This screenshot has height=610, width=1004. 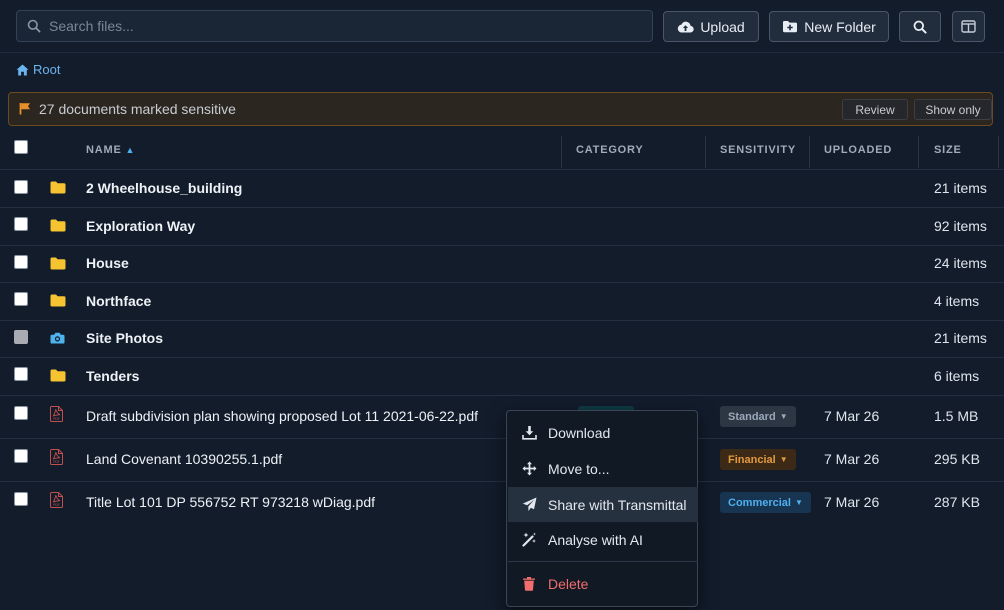 What do you see at coordinates (502, 377) in the screenshot?
I see `table-row: Tenders 6 items` at bounding box center [502, 377].